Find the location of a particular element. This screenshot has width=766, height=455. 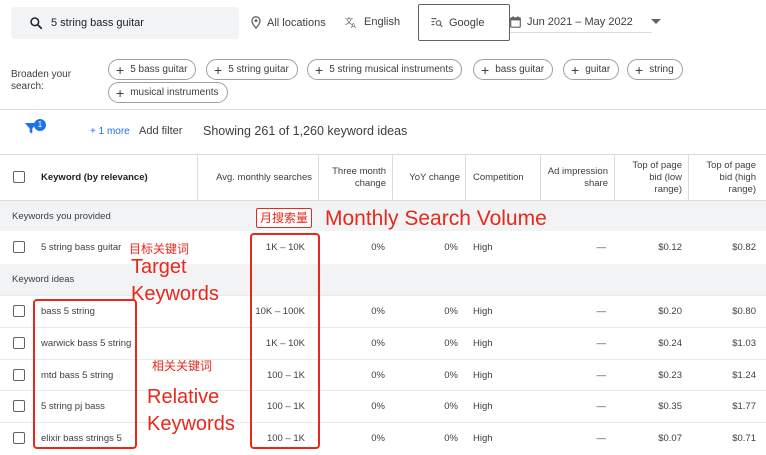

target-keywords-en-line2: Keywords is located at coordinates (175, 294).